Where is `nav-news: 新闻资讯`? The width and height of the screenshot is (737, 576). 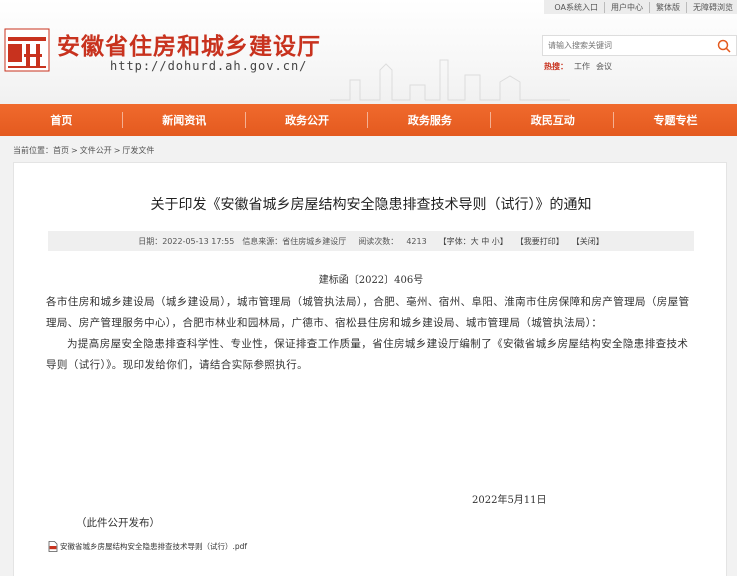 nav-news: 新闻资讯 is located at coordinates (184, 120).